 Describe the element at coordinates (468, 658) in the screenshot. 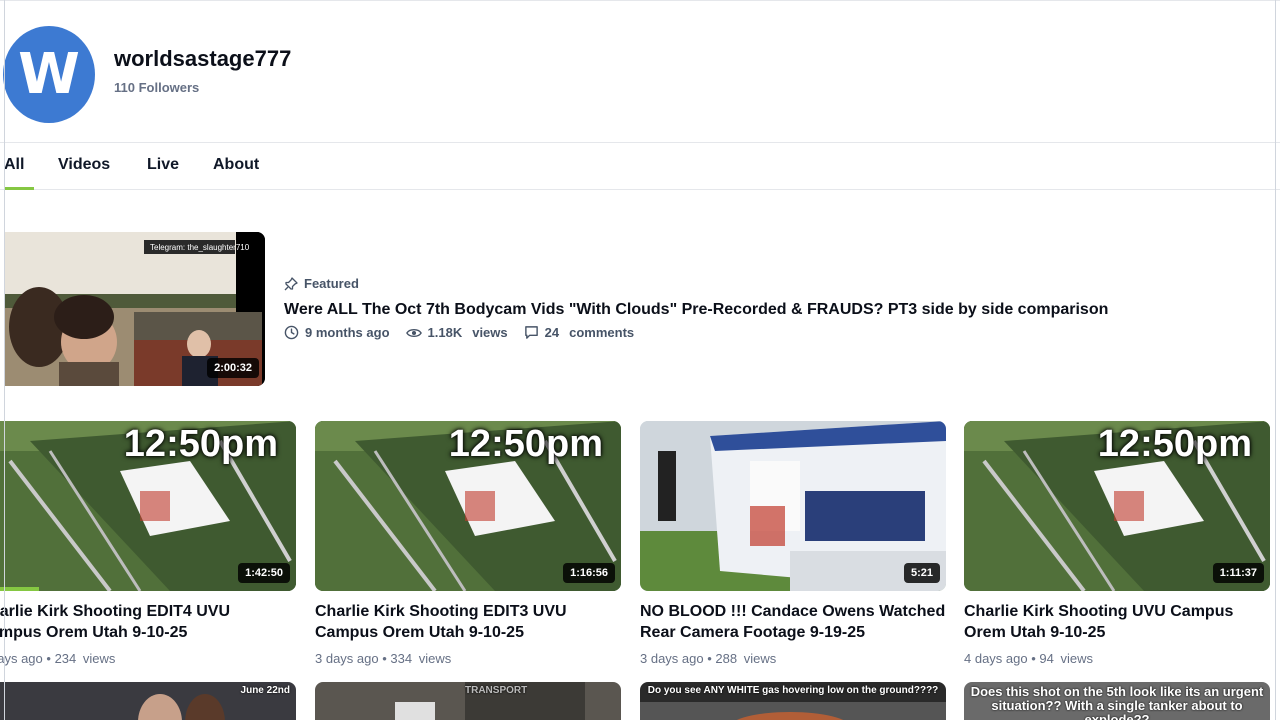

I see `video-meta: 3 days ago • 334 views` at that location.